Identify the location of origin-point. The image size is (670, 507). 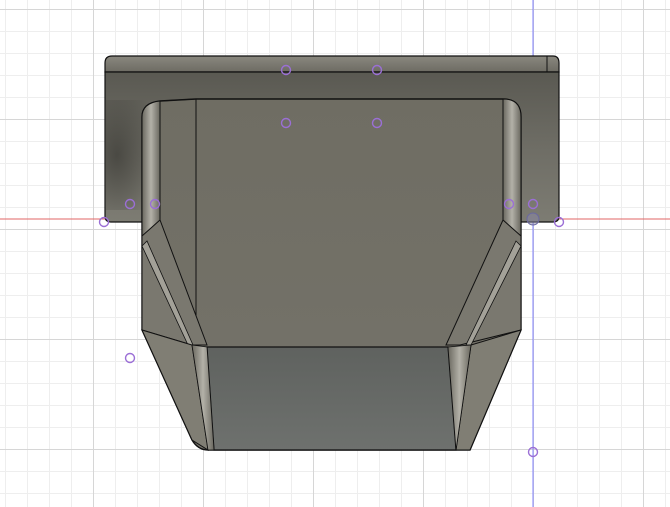
(533, 219).